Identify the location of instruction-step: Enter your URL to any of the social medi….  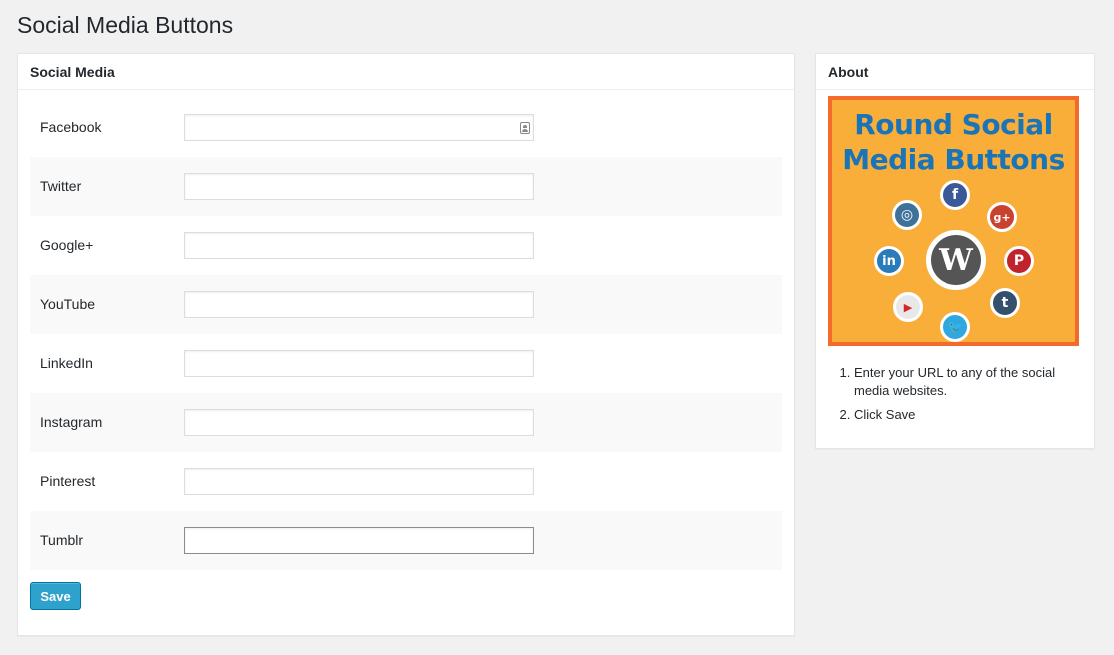
(966, 382).